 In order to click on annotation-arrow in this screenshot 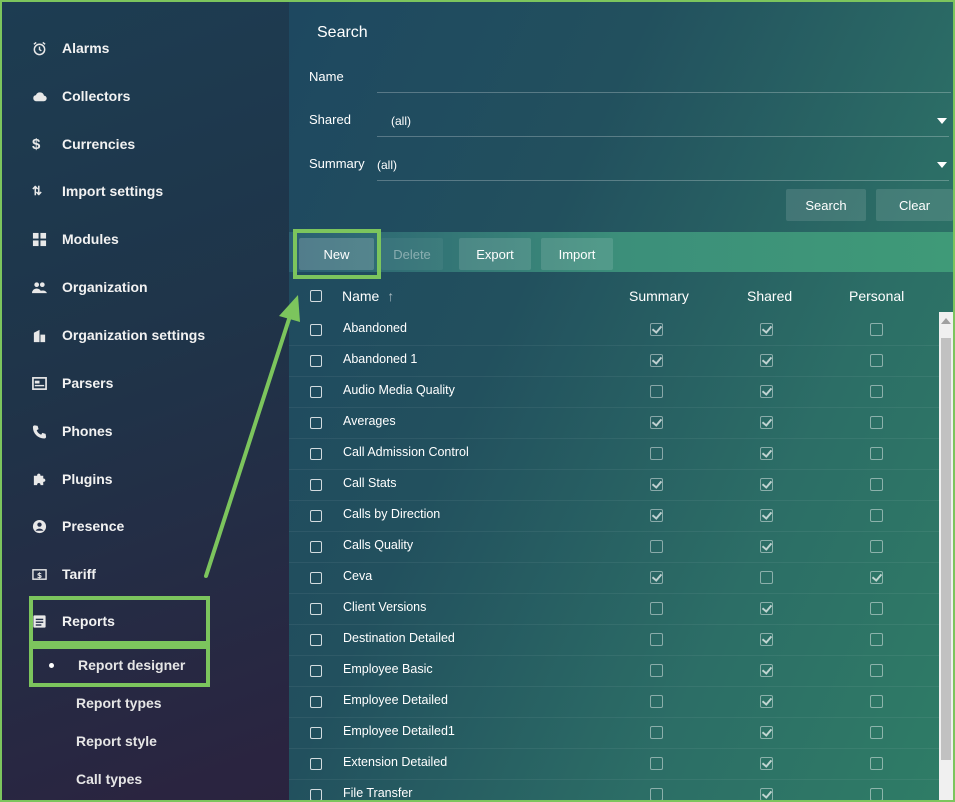, I will do `click(252, 436)`.